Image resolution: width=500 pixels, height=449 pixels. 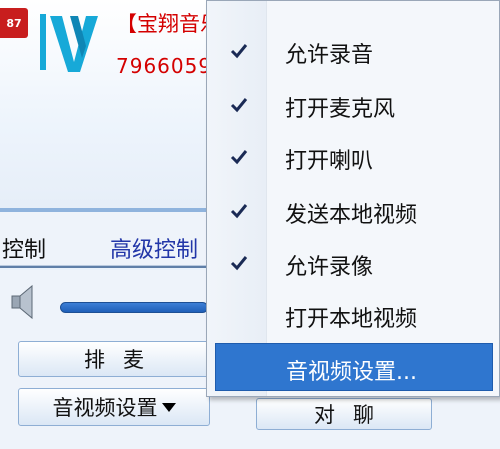 I want to click on menu-item-allow-recording: 允许录音, so click(x=353, y=51).